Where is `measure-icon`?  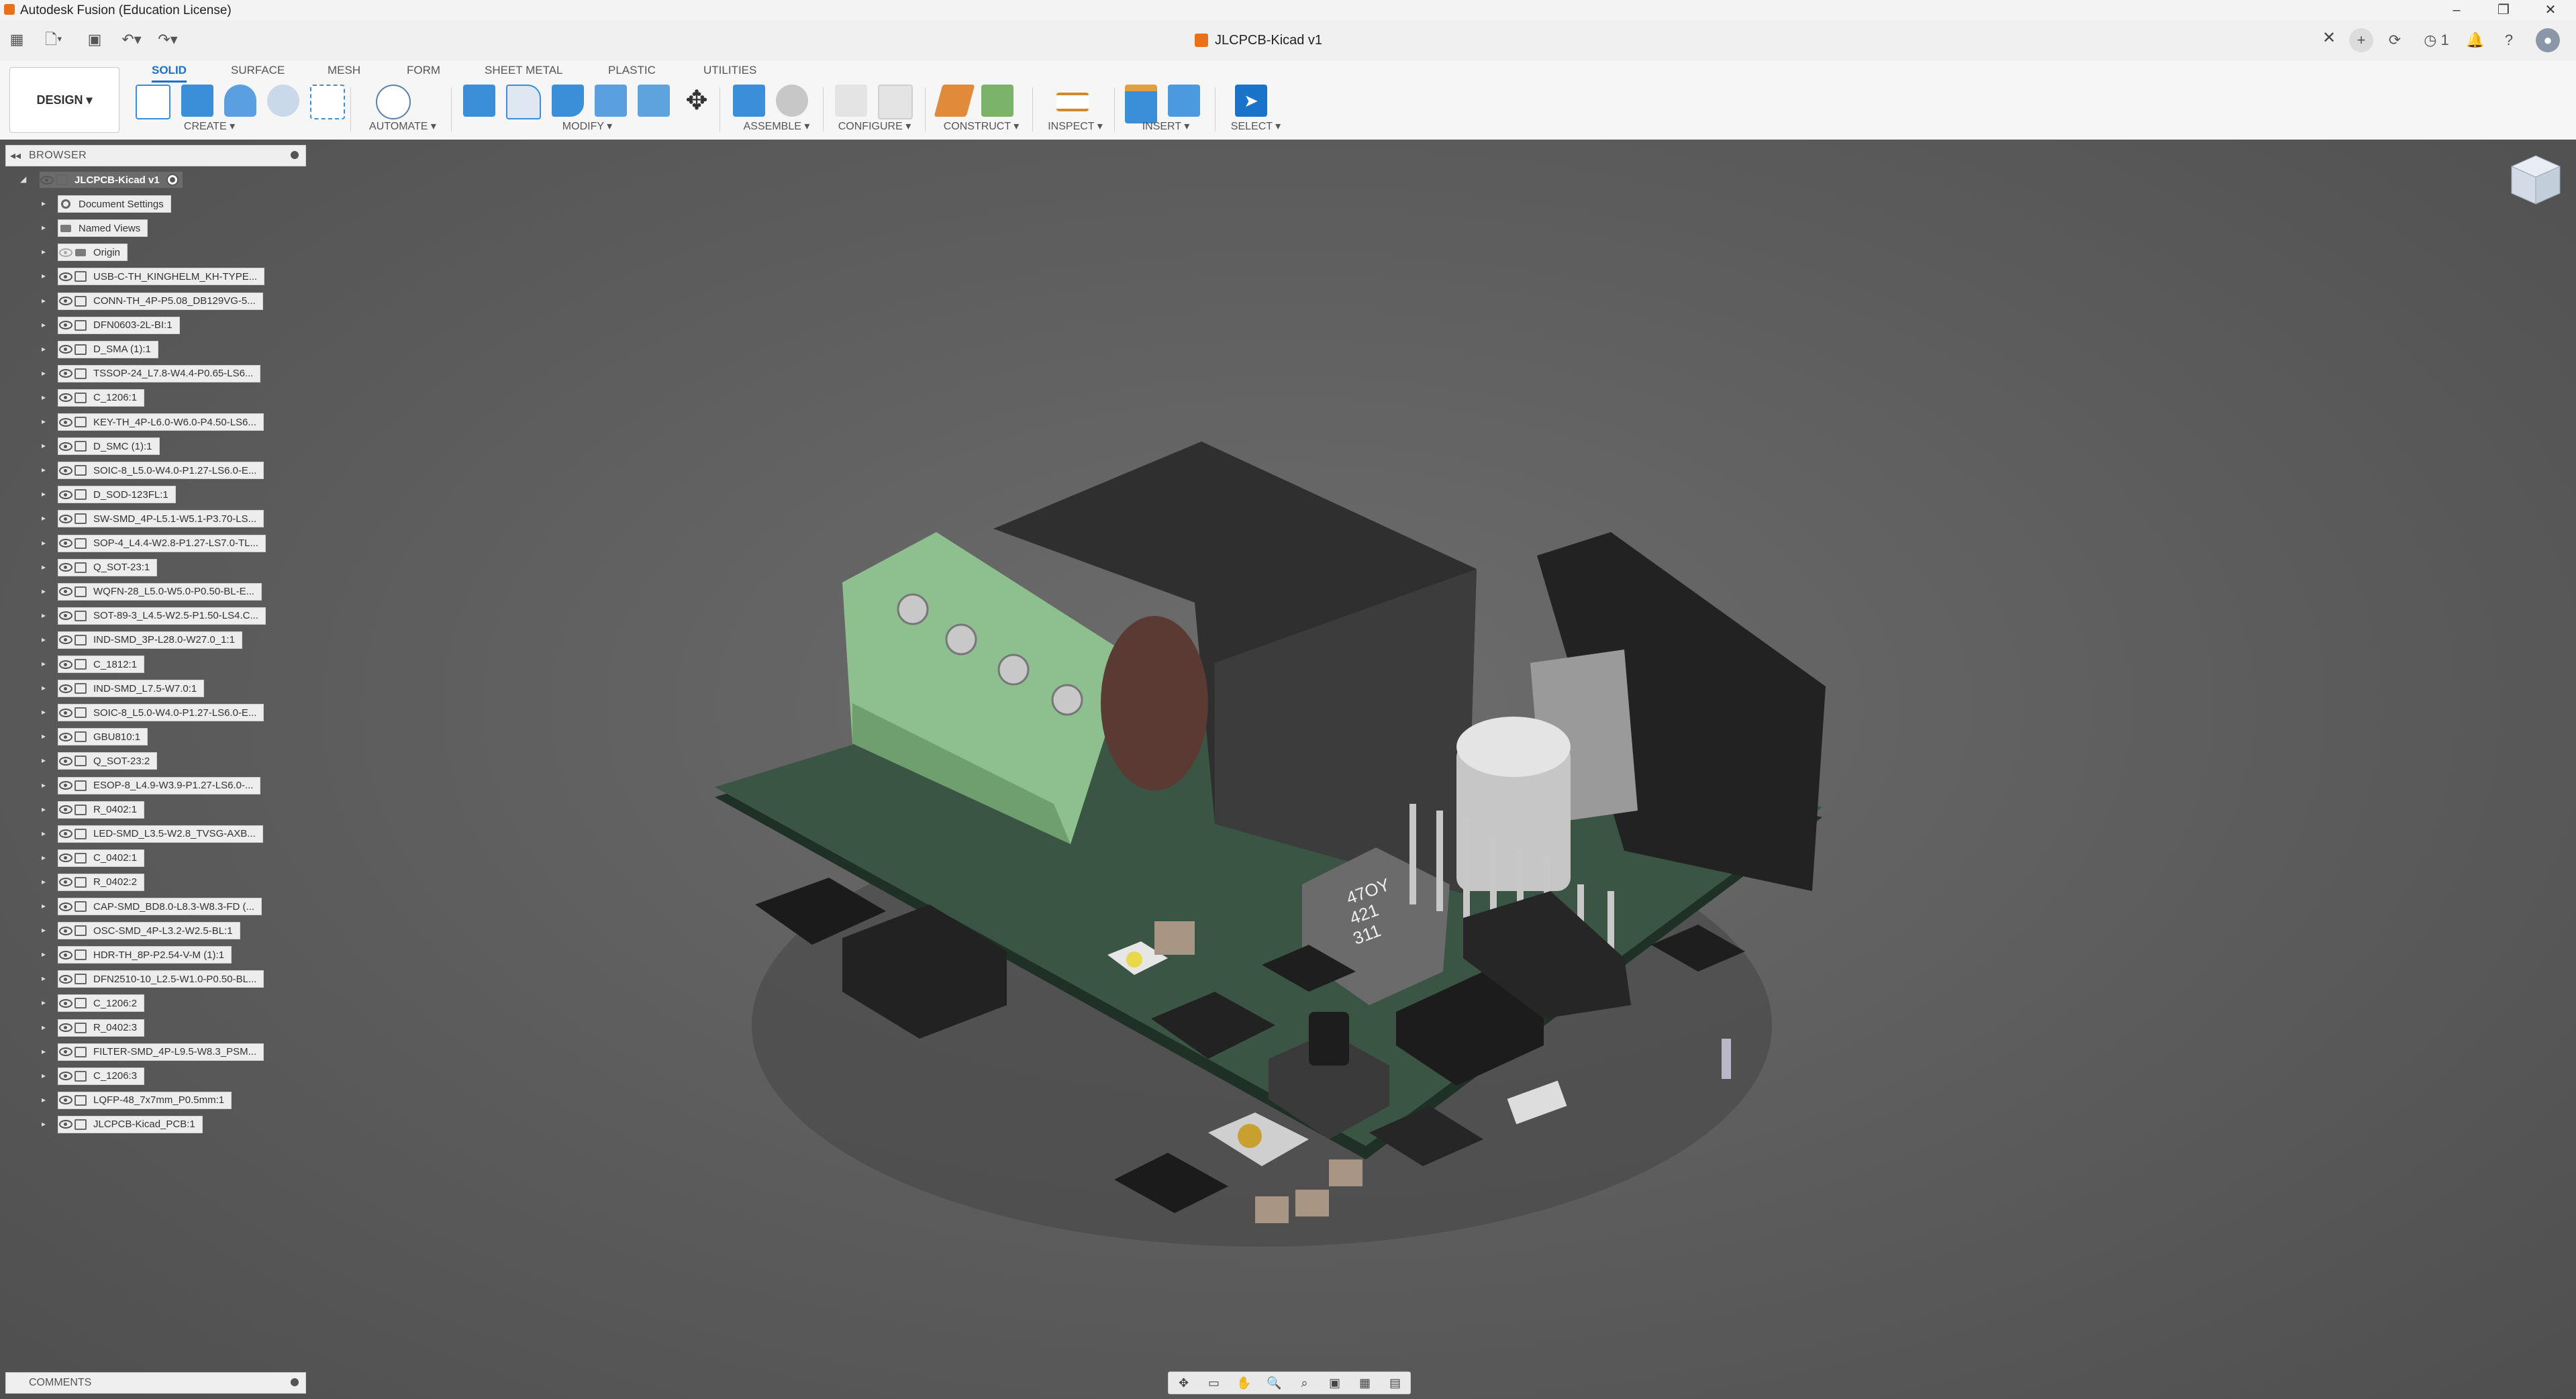
measure-icon is located at coordinates (1072, 102).